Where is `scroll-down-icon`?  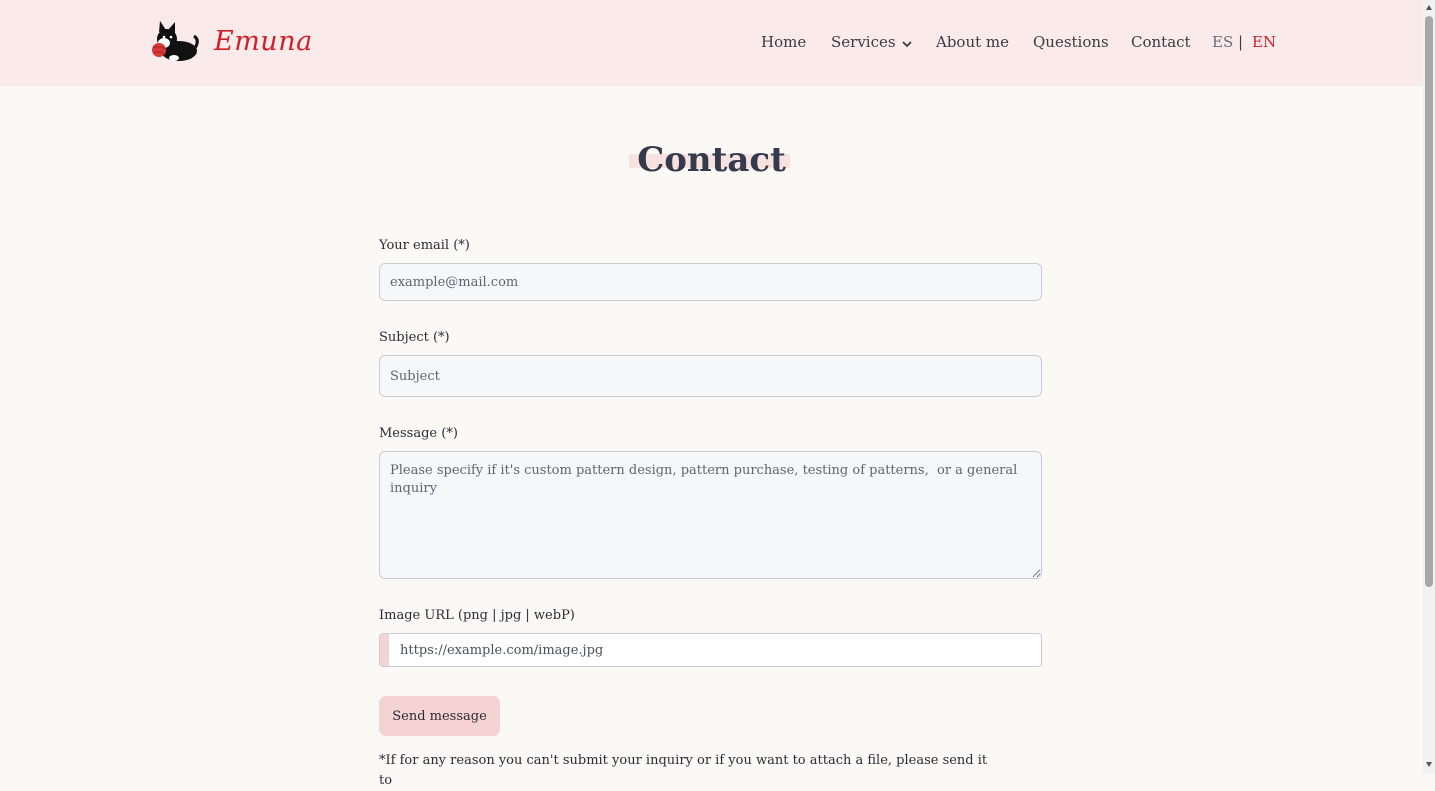 scroll-down-icon is located at coordinates (1429, 764).